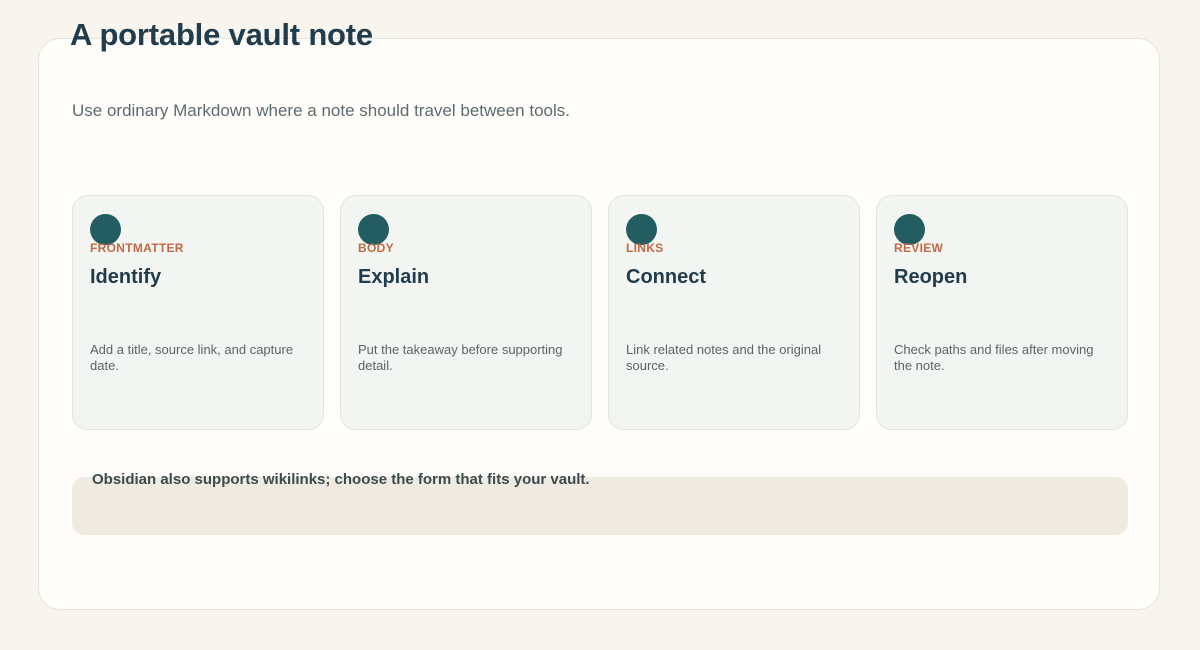 The image size is (1200, 650). What do you see at coordinates (126, 277) in the screenshot?
I see `card-title: Identify` at bounding box center [126, 277].